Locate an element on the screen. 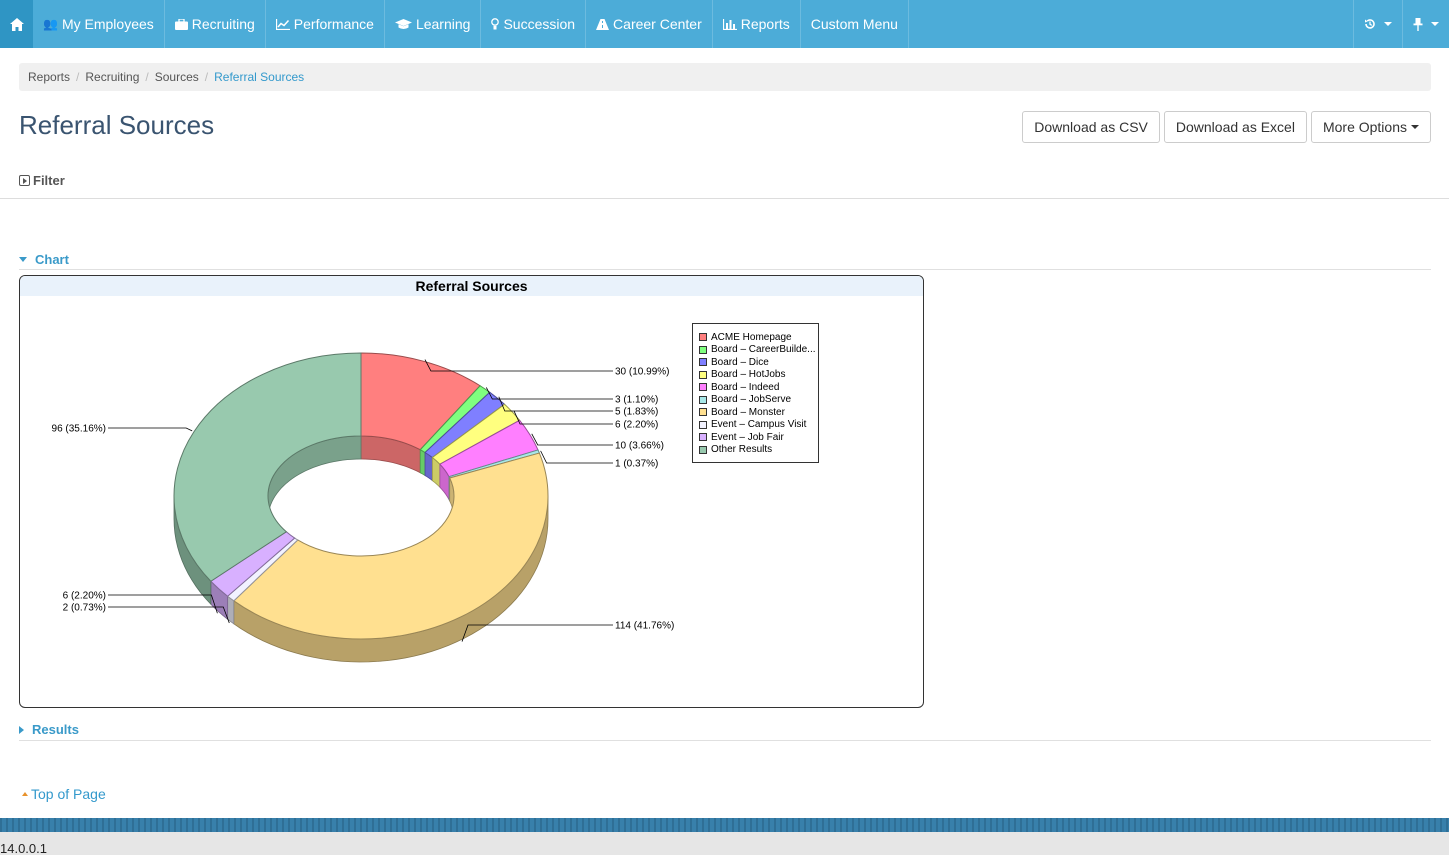  filter-toggle: Filter is located at coordinates (42, 180).